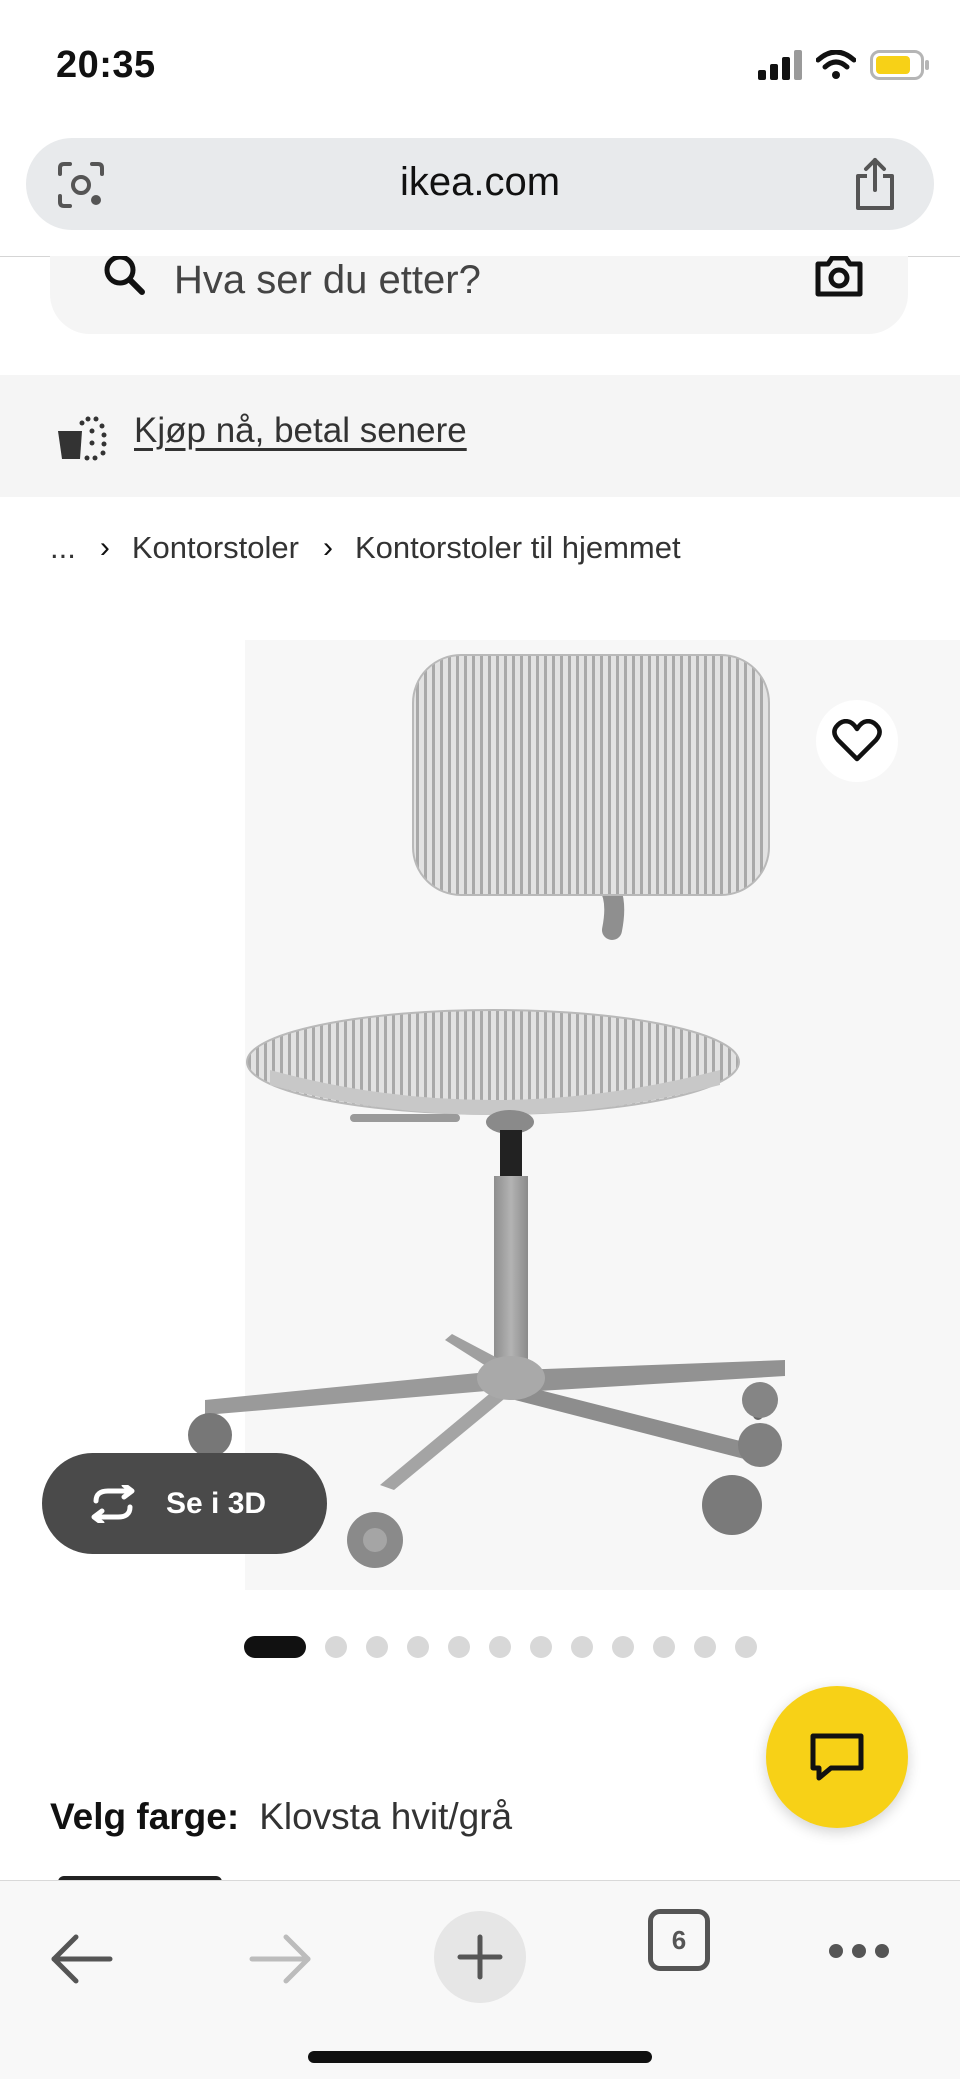  I want to click on color-label: Velg farge:, so click(145, 1816).